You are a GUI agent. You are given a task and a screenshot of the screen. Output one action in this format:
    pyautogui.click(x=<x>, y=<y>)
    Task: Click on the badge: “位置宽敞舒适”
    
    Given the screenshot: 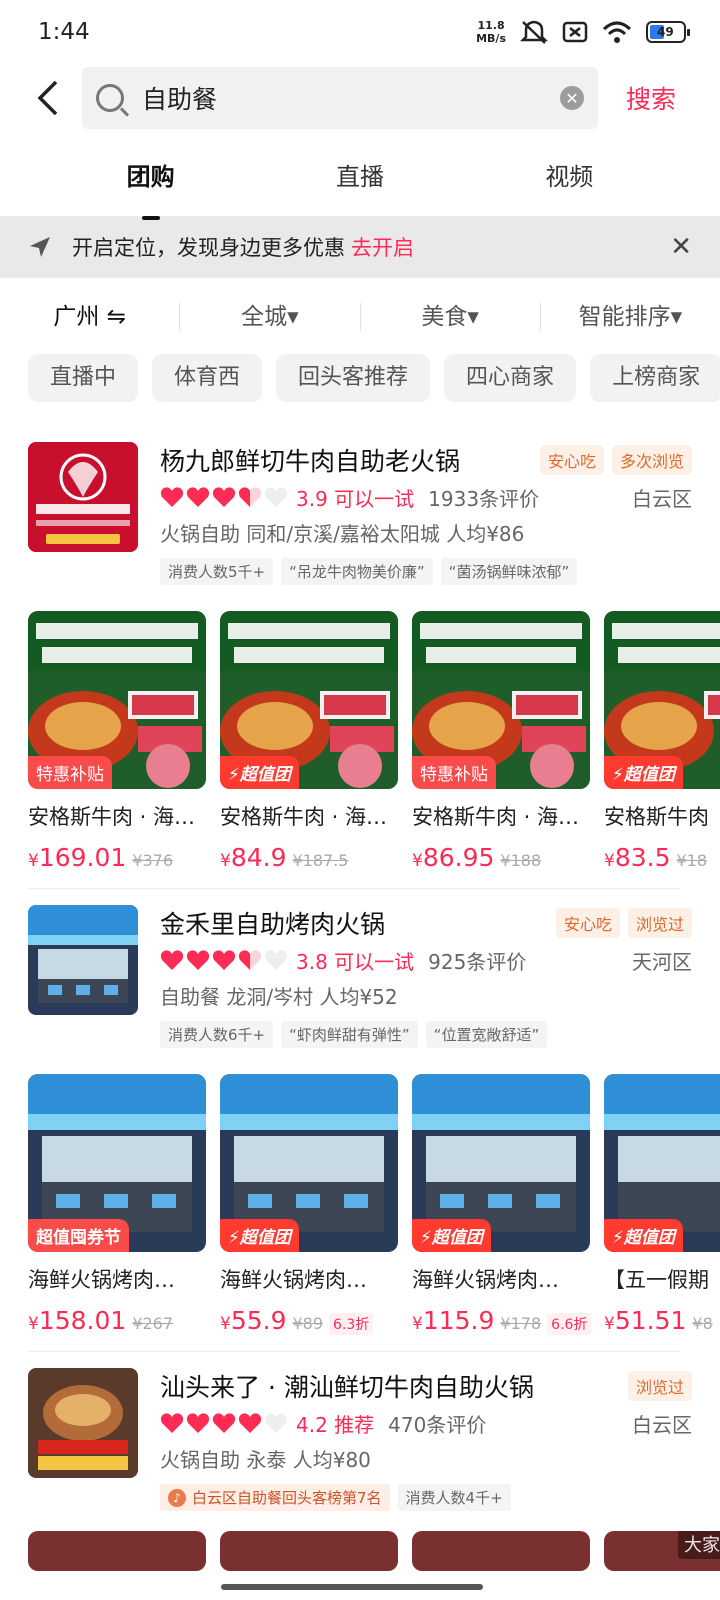 What is the action you would take?
    pyautogui.click(x=486, y=1034)
    